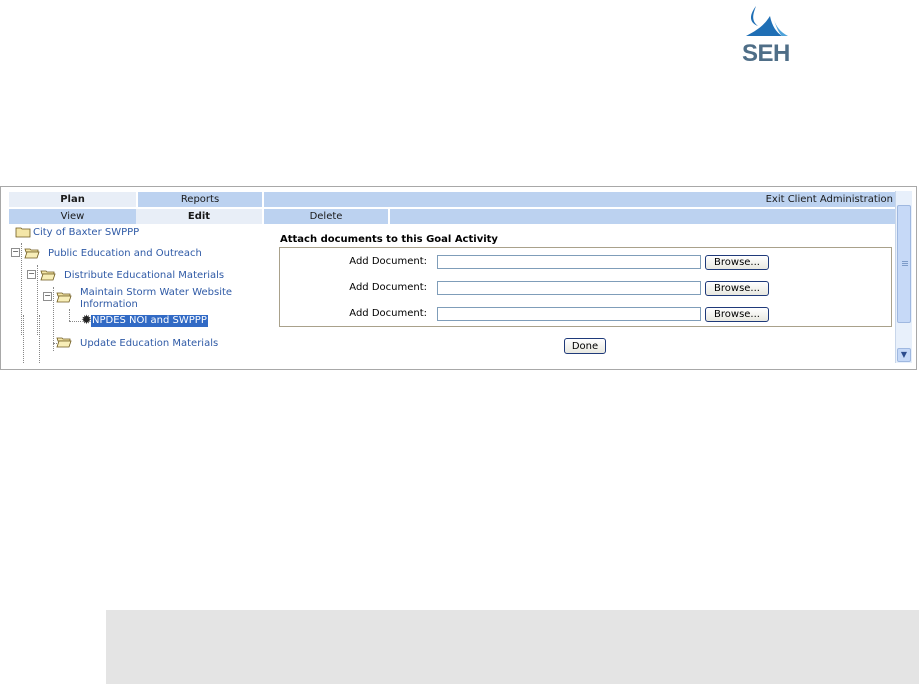 The width and height of the screenshot is (919, 684). I want to click on logo-text: SEH, so click(766, 53).